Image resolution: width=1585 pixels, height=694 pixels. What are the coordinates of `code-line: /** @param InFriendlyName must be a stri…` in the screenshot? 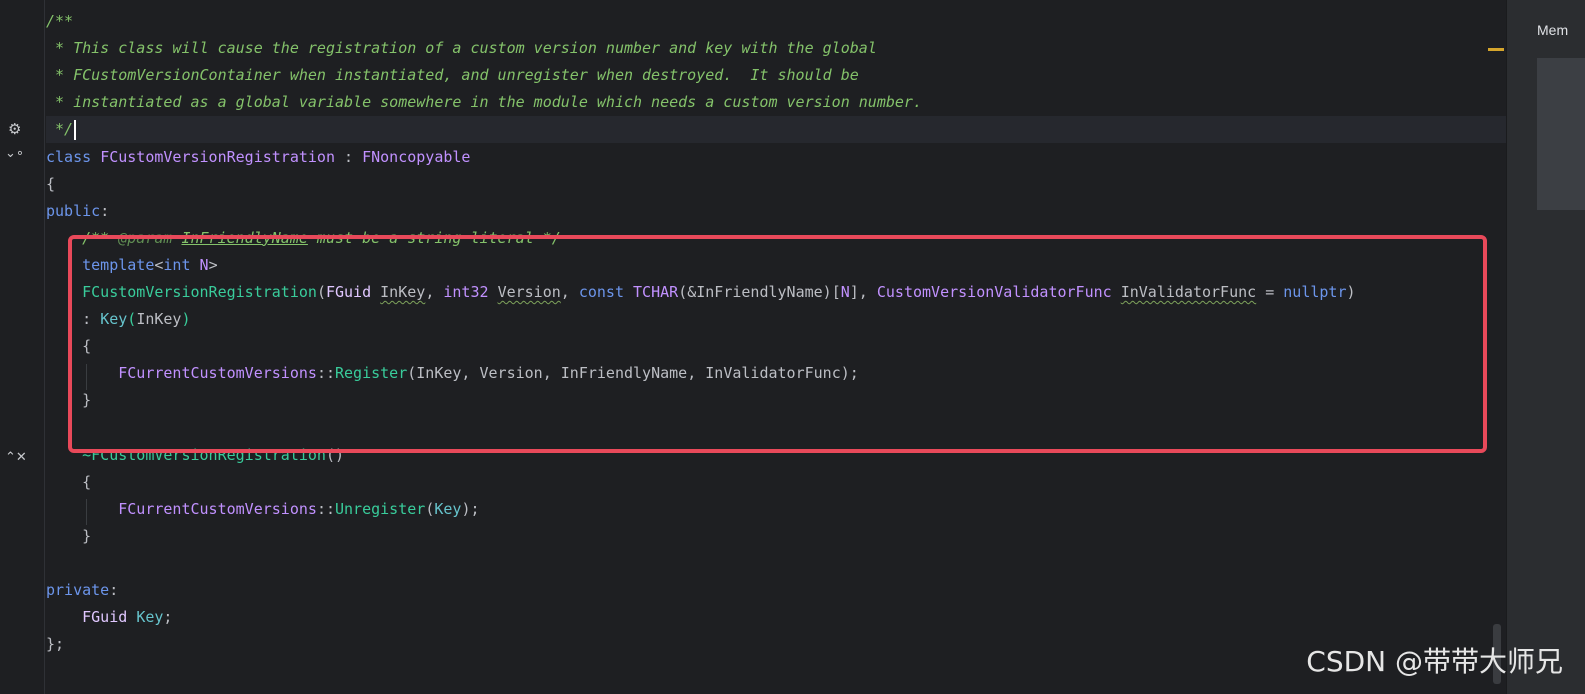 It's located at (776, 238).